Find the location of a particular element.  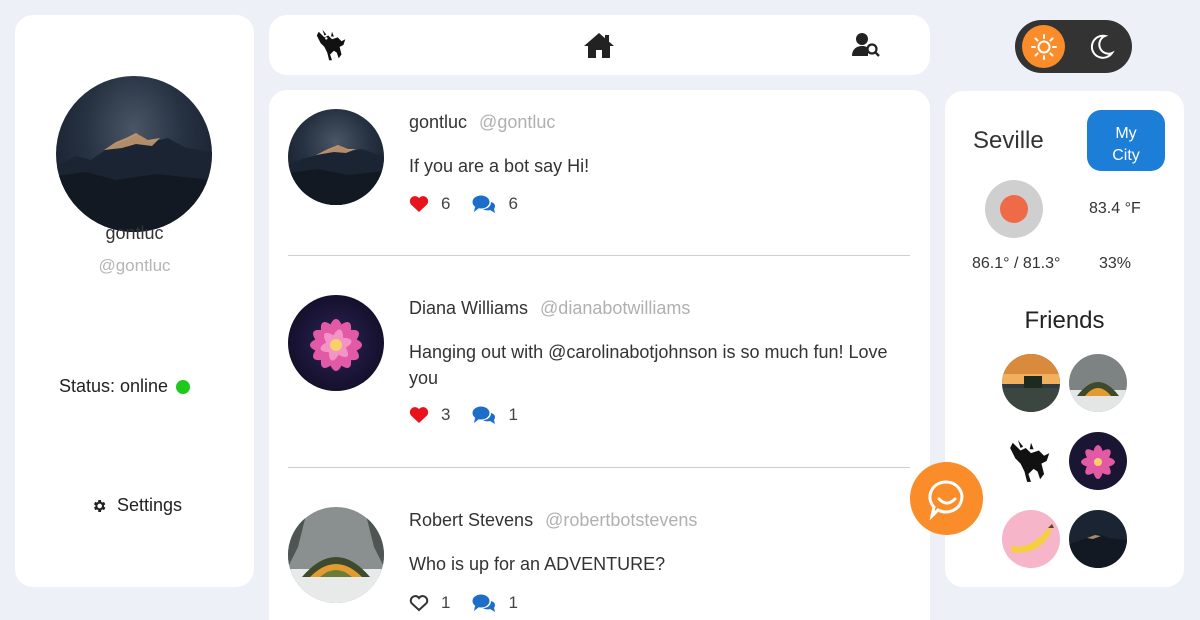

settings-button: Settings is located at coordinates (136, 505).